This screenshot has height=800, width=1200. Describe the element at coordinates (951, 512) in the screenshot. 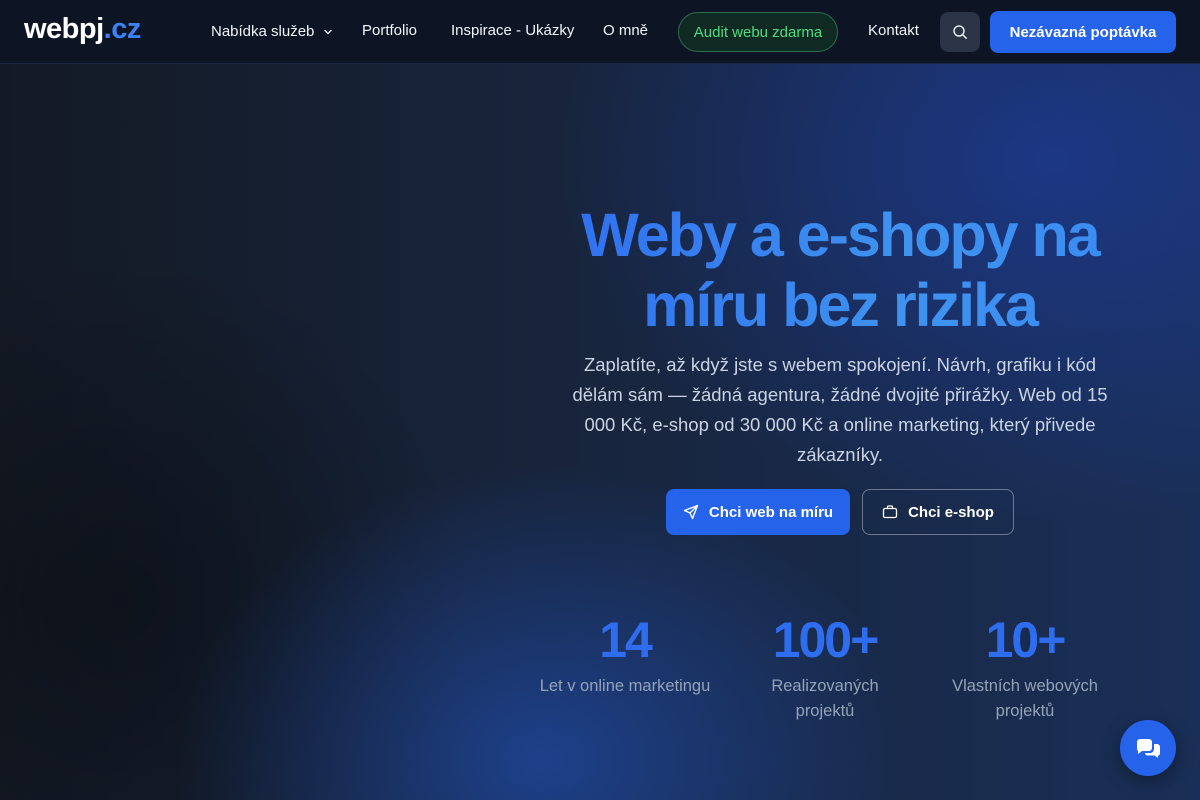

I see `eshop-button-label: Chci e-shop` at that location.